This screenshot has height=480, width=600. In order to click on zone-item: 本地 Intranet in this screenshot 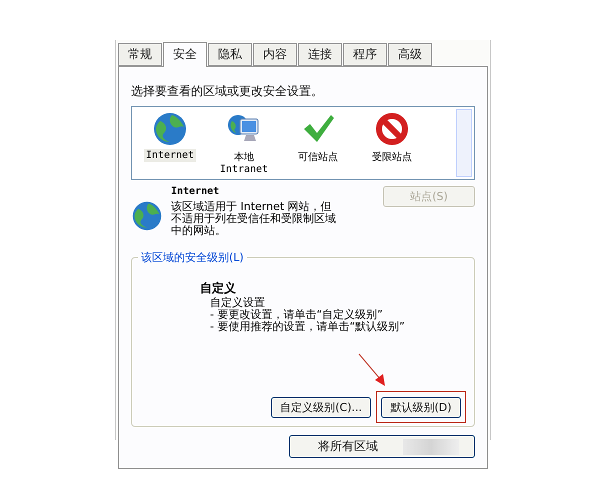, I will do `click(244, 162)`.